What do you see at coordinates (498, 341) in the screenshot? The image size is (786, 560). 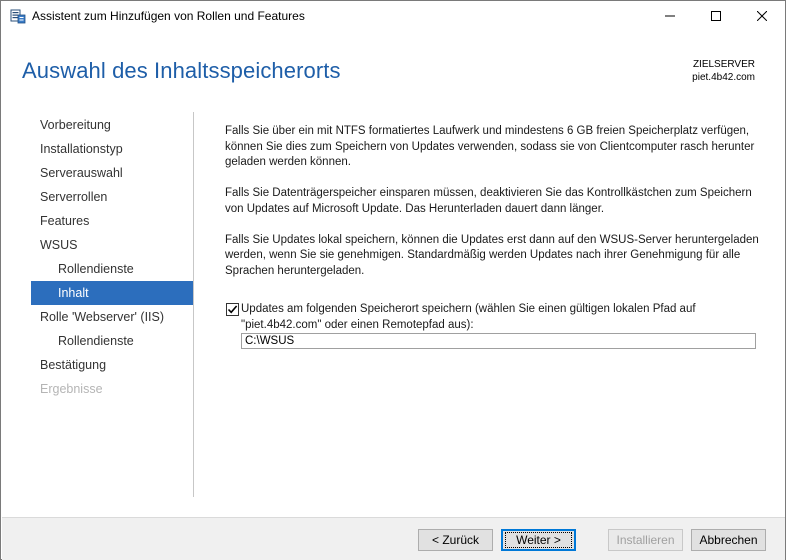 I see `content-path-input` at bounding box center [498, 341].